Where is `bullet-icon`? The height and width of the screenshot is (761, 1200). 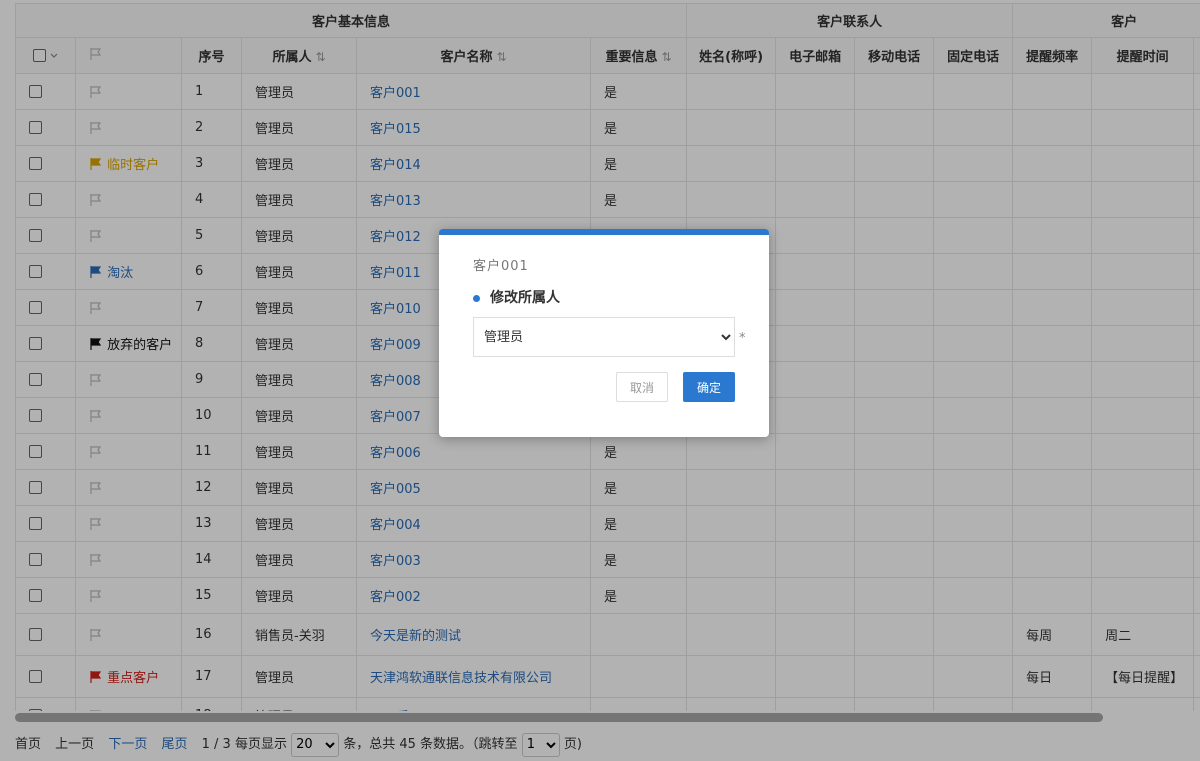
bullet-icon is located at coordinates (476, 298).